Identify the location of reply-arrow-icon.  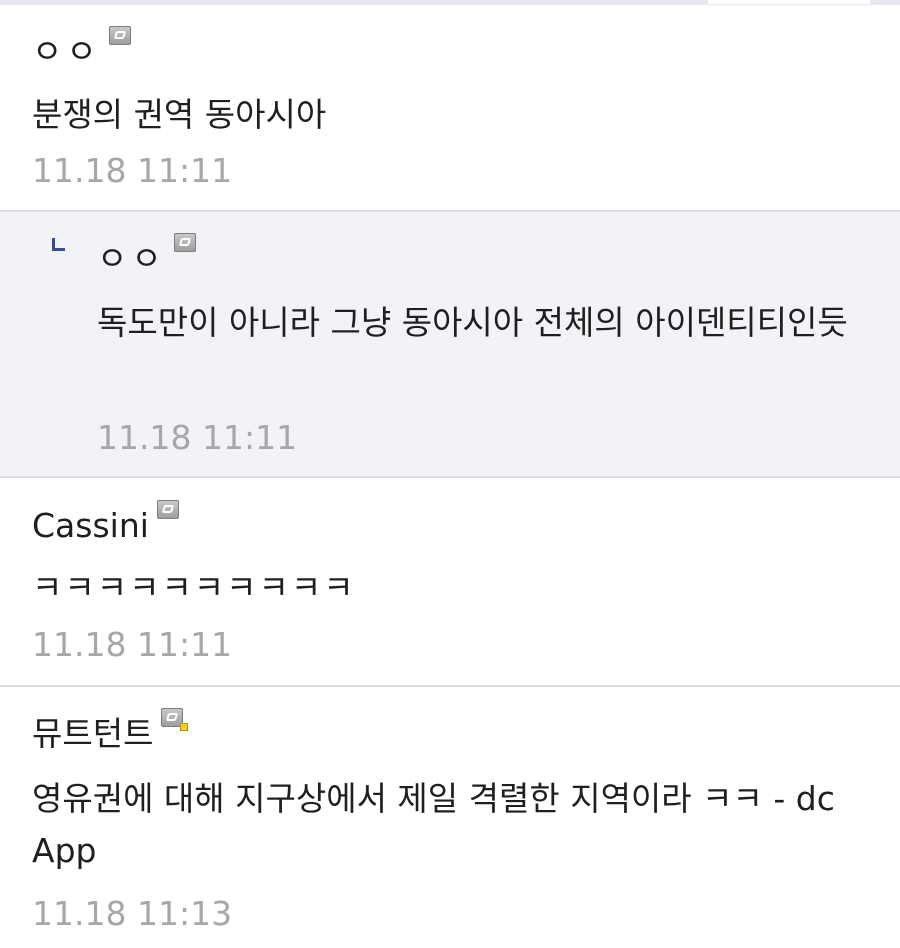
(58, 244).